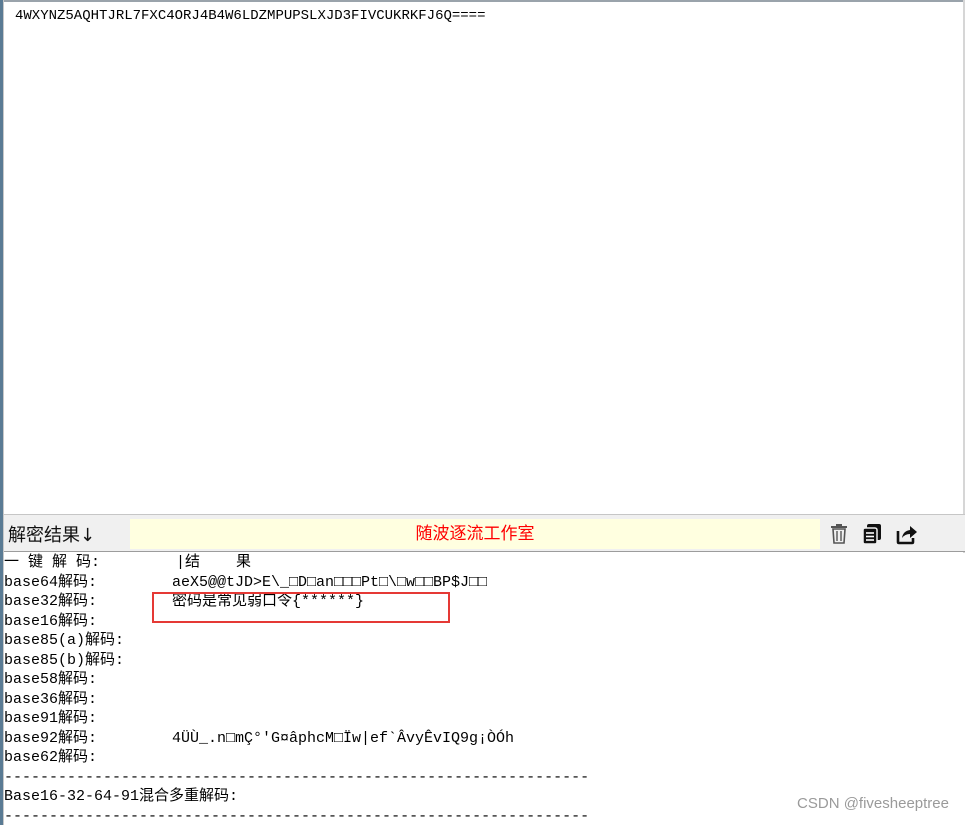  I want to click on share-icon, so click(907, 534).